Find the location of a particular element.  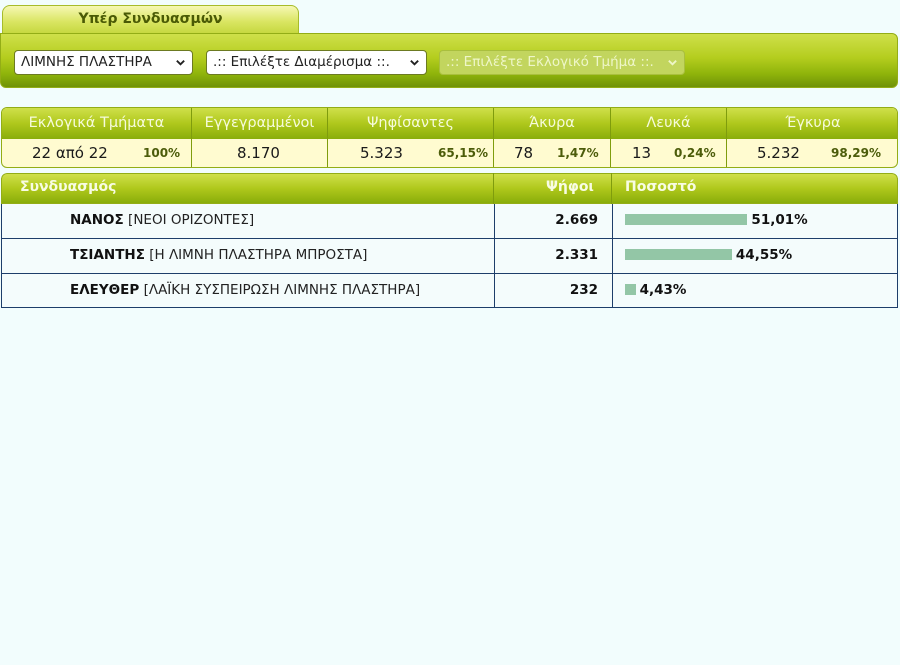

district-select-value: .:: Επιλέξτε Διαμέρισμα ::. is located at coordinates (301, 62).